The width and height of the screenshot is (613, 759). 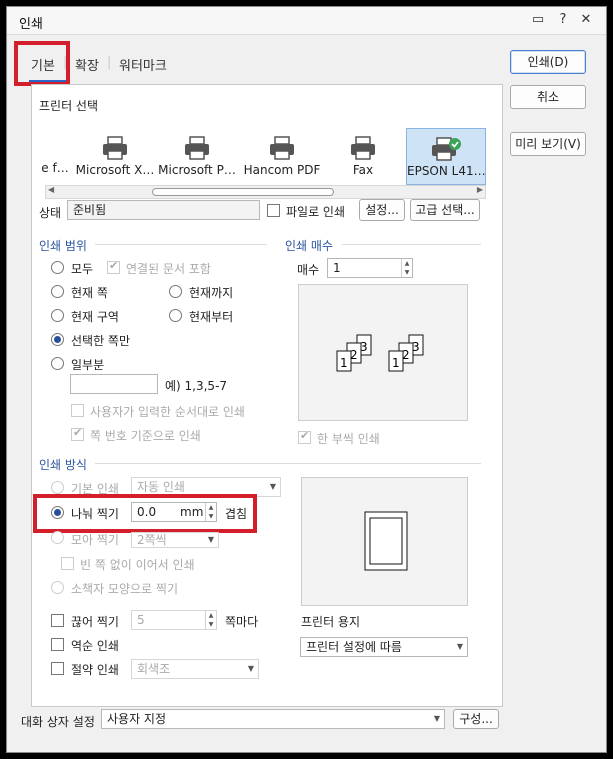 What do you see at coordinates (586, 19) in the screenshot?
I see `close-icon: ✕` at bounding box center [586, 19].